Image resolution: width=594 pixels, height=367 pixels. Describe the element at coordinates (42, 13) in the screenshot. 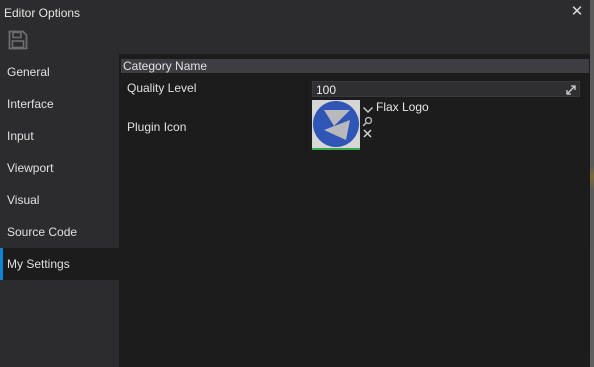

I see `window-title: Editor Options` at that location.